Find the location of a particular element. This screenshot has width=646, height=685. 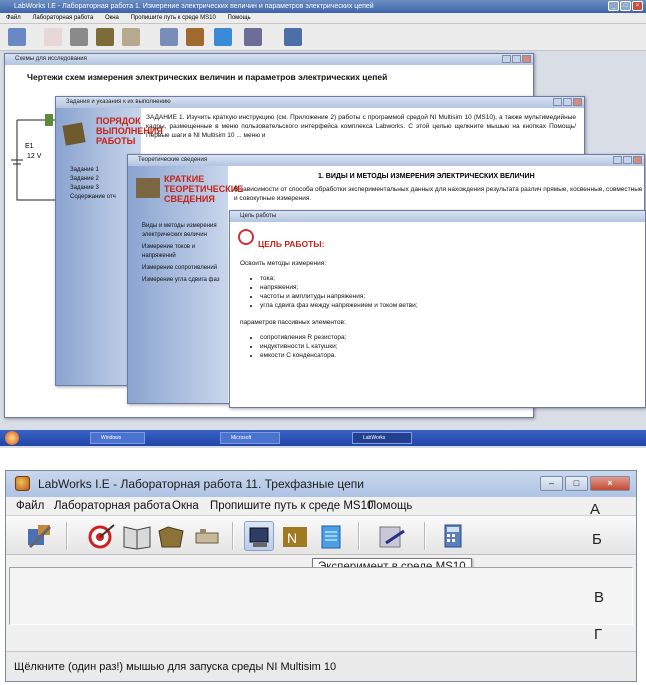

goal-intro: Освоить методы измерения: is located at coordinates (283, 263).